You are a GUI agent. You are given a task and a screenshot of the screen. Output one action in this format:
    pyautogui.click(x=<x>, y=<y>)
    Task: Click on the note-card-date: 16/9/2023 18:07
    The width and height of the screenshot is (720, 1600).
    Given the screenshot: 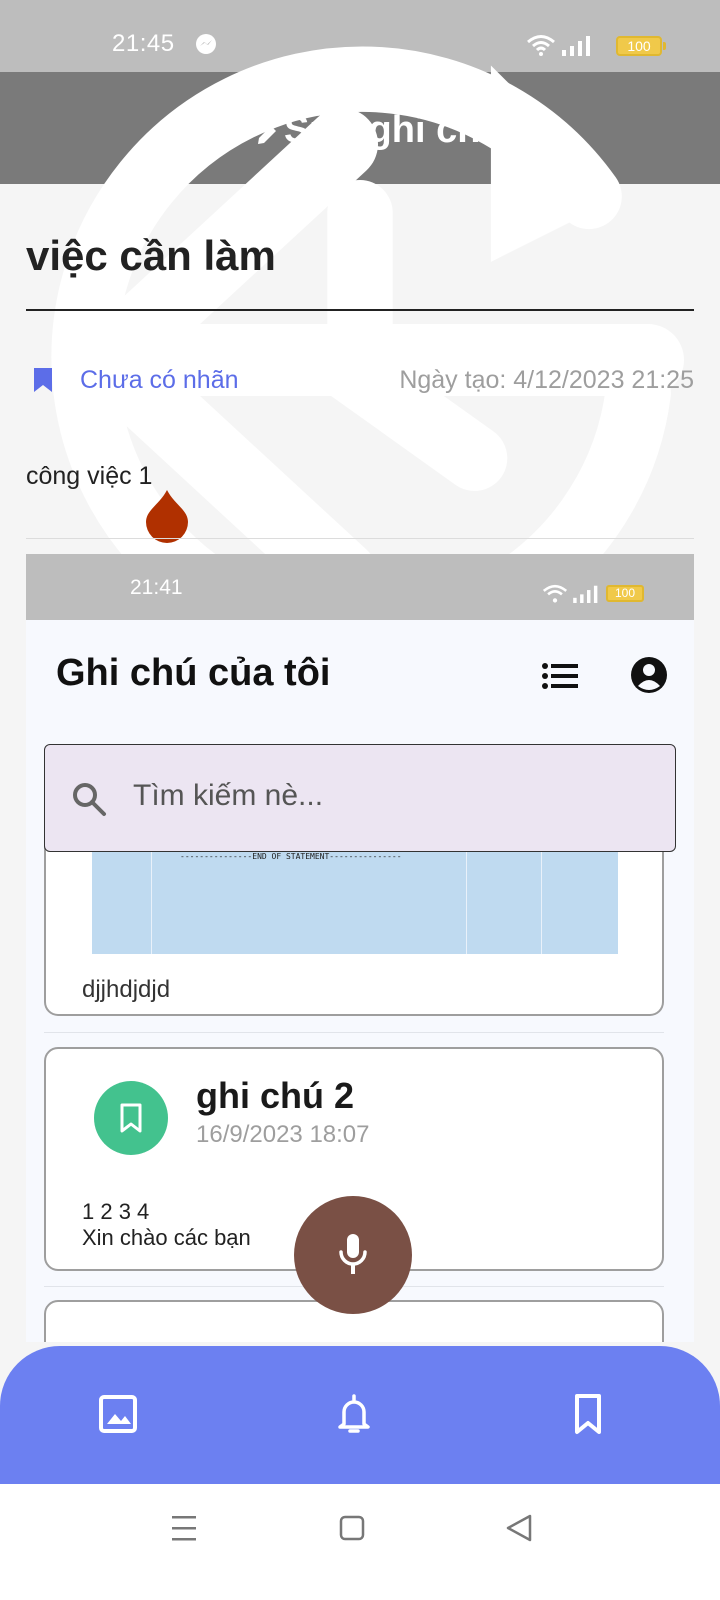 What is the action you would take?
    pyautogui.click(x=283, y=1134)
    